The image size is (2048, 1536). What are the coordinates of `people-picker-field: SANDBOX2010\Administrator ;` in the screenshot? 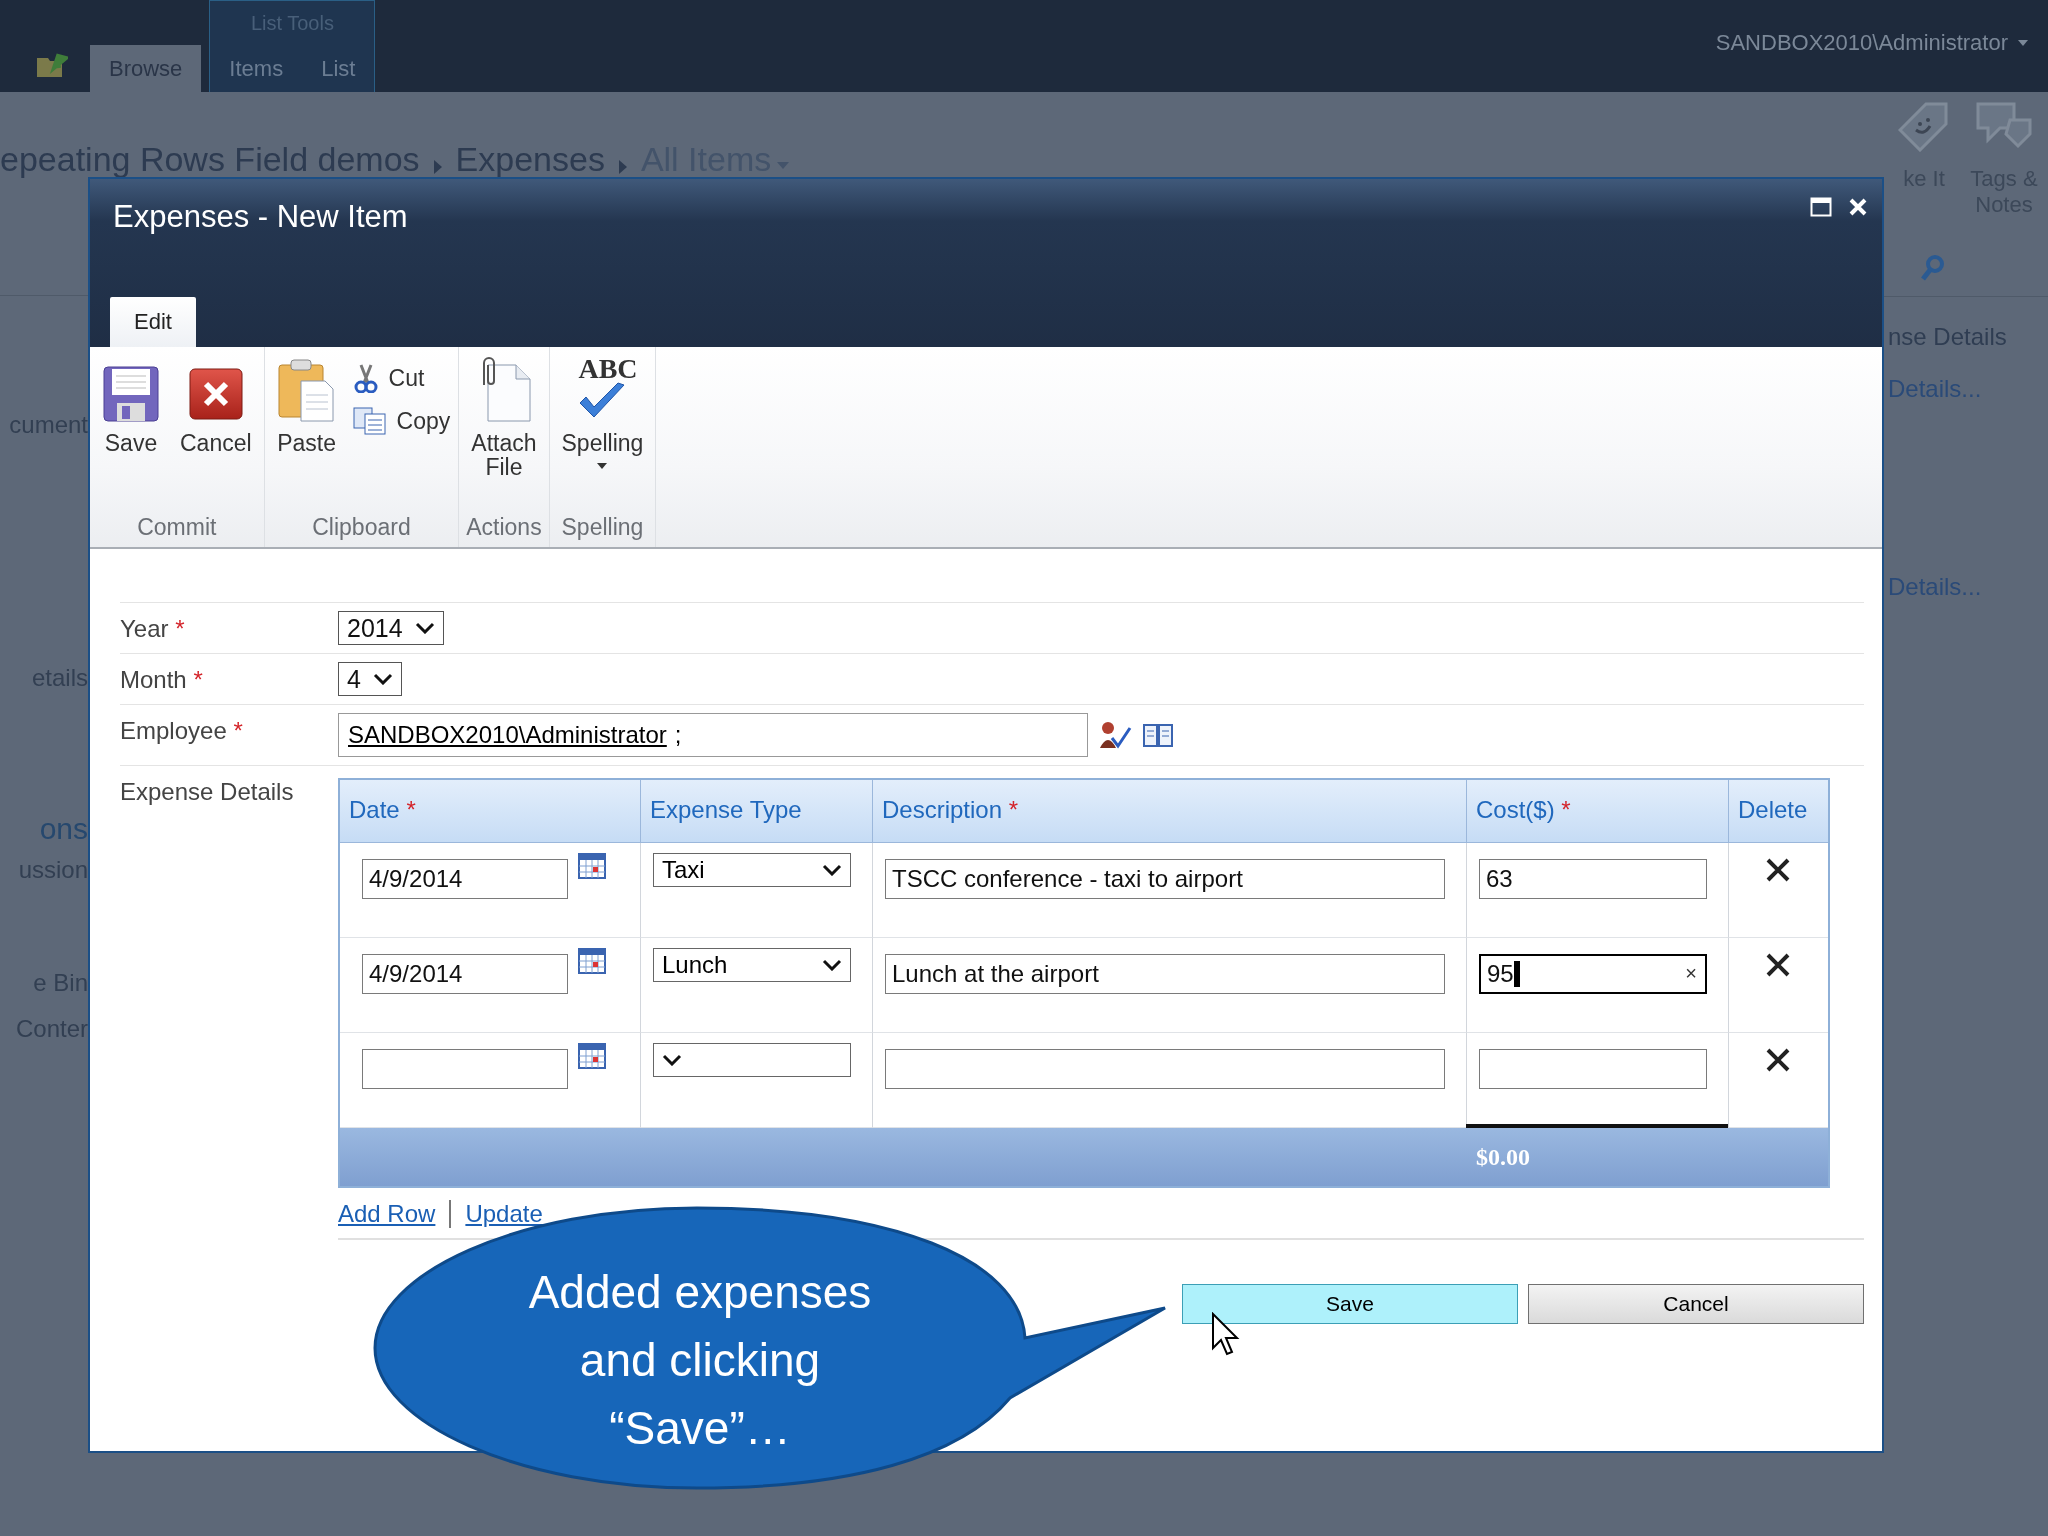 It's located at (713, 735).